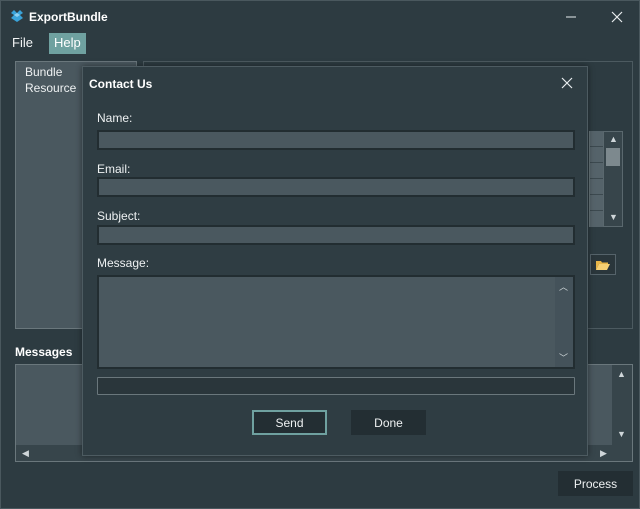 Image resolution: width=640 pixels, height=509 pixels. I want to click on subject-input, so click(336, 235).